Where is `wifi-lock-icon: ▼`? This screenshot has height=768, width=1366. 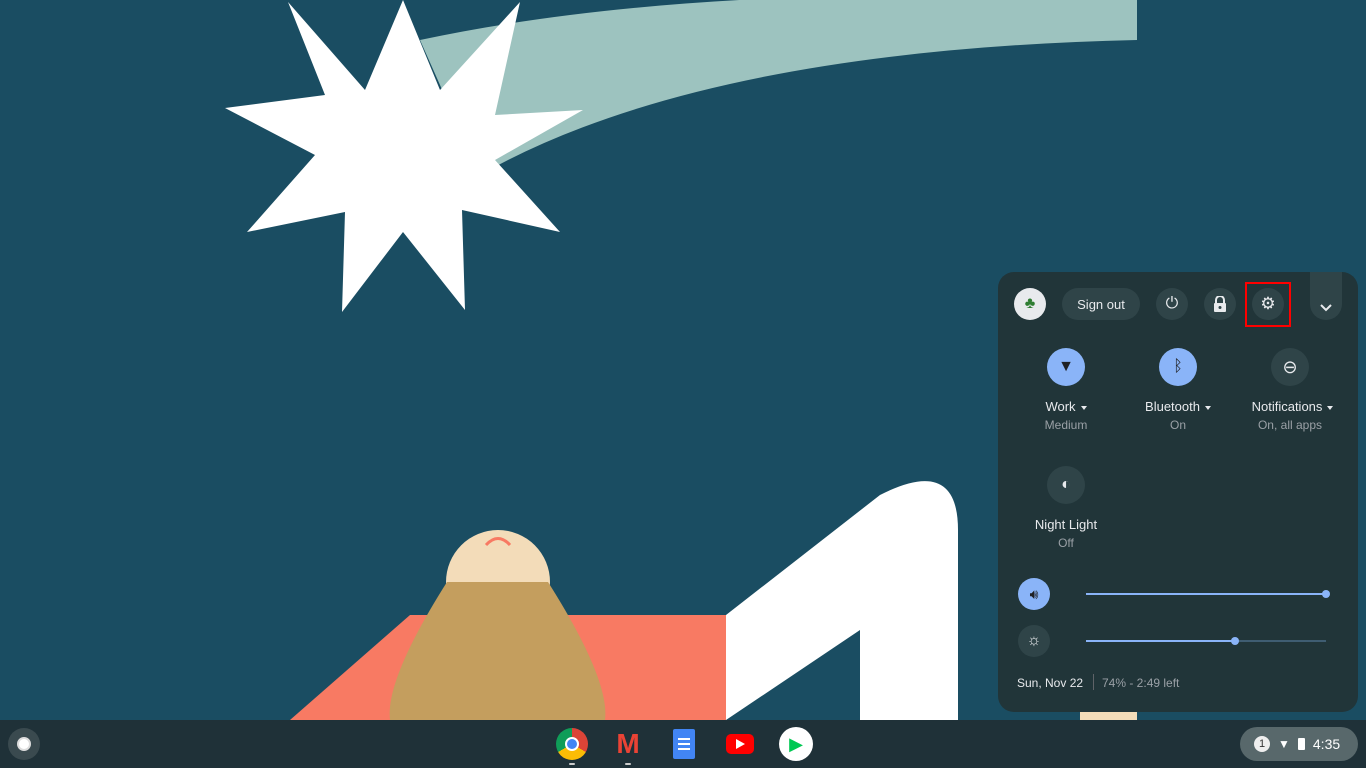
wifi-lock-icon: ▼ is located at coordinates (1066, 366).